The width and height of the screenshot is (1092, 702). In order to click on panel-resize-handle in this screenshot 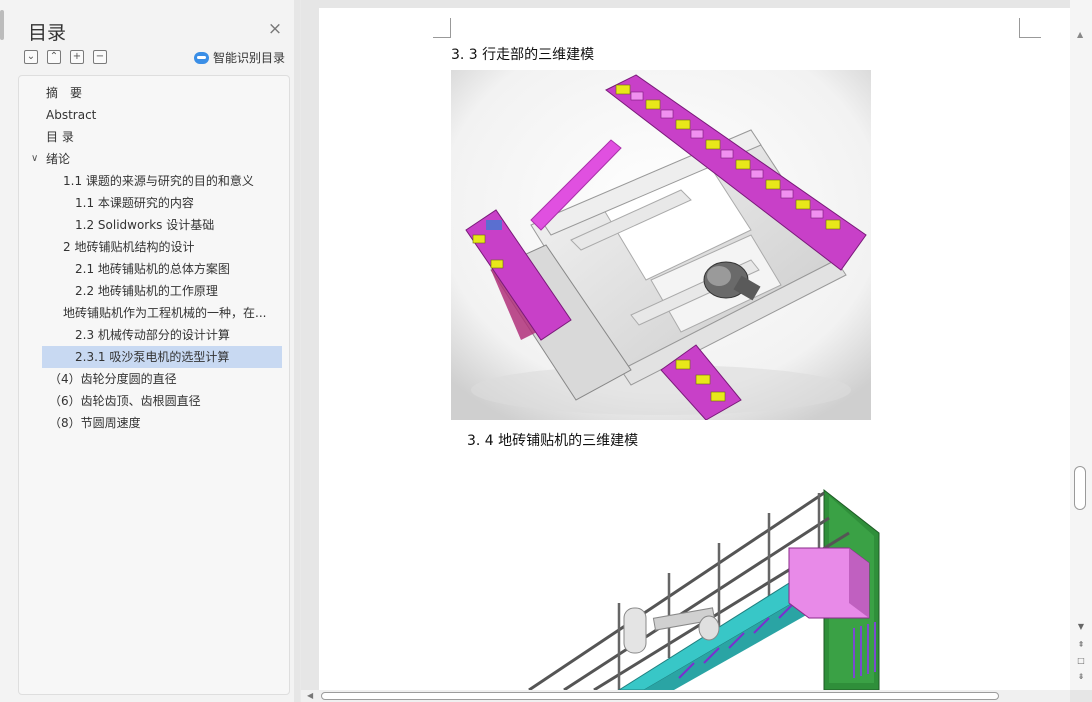, I will do `click(2, 25)`.